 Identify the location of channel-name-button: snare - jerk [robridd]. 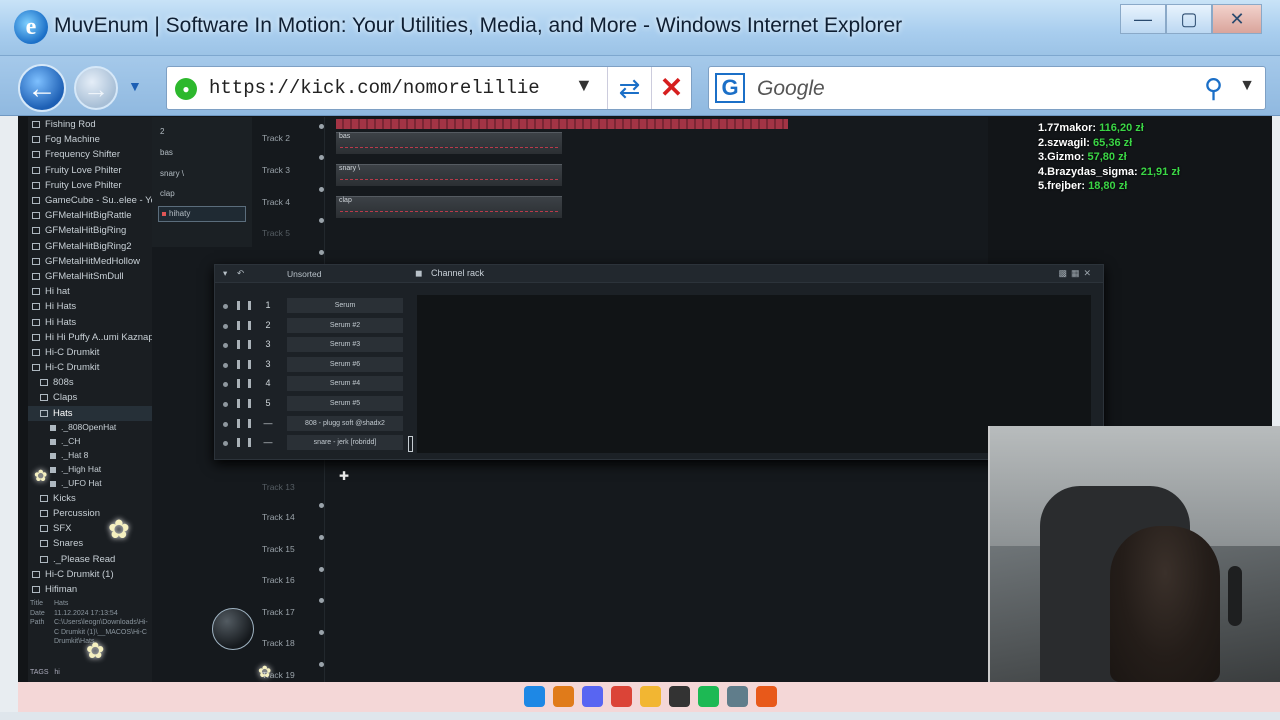
(345, 443).